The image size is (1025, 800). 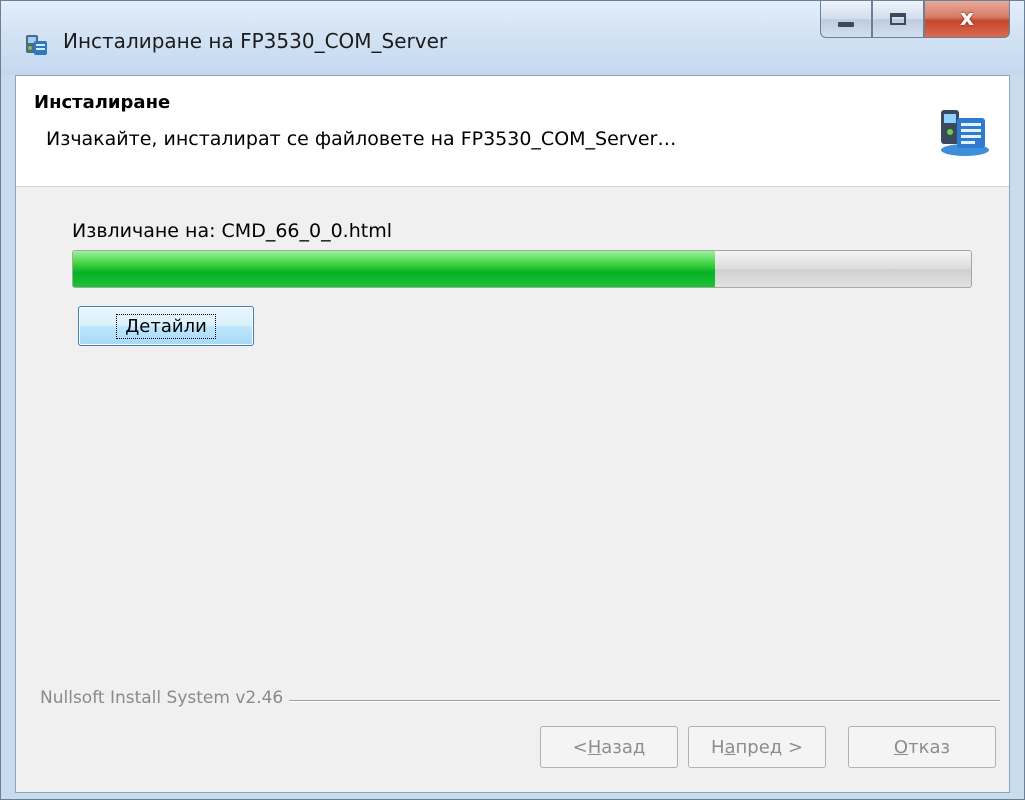 I want to click on progress-bar, so click(x=522, y=269).